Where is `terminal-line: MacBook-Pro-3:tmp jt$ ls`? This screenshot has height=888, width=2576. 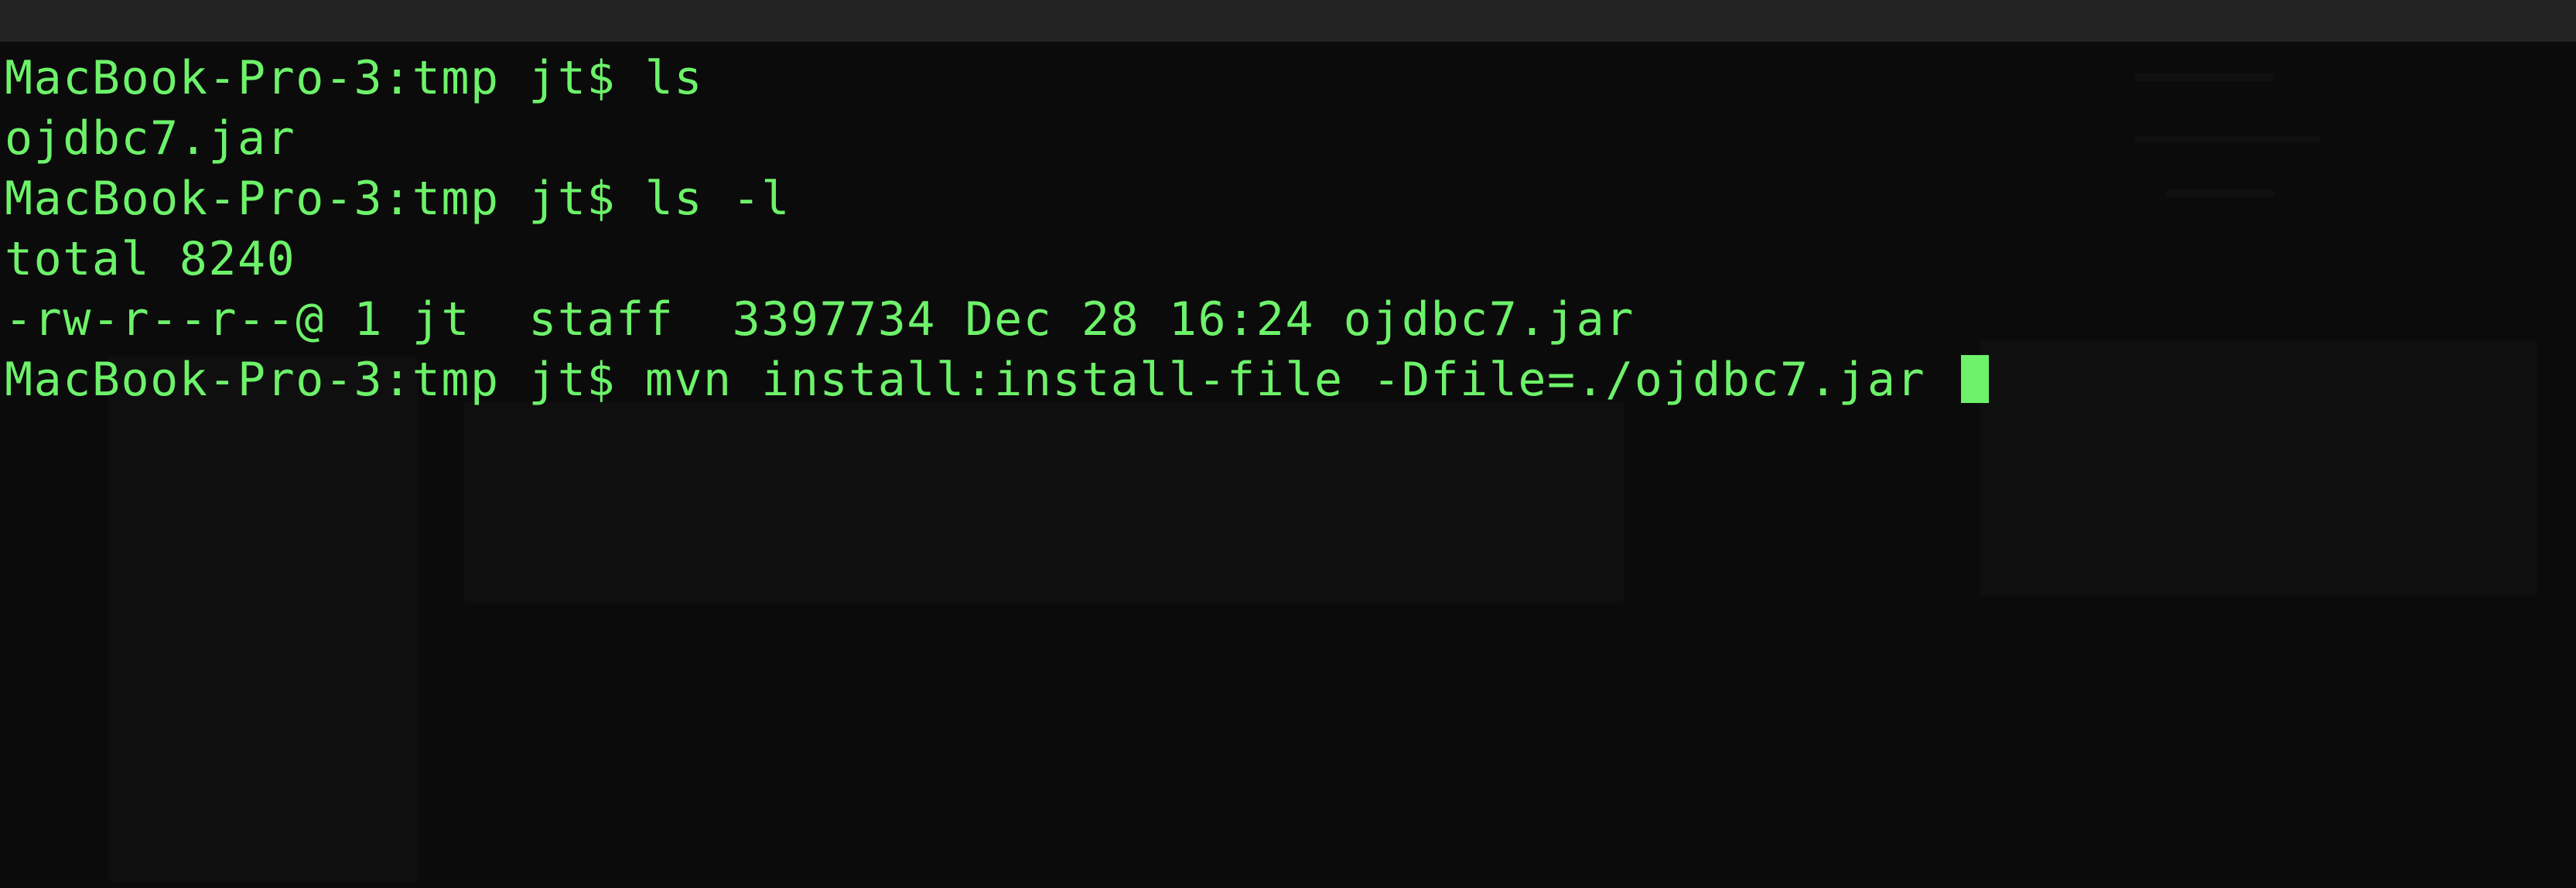 terminal-line: MacBook-Pro-3:tmp jt$ ls is located at coordinates (354, 78).